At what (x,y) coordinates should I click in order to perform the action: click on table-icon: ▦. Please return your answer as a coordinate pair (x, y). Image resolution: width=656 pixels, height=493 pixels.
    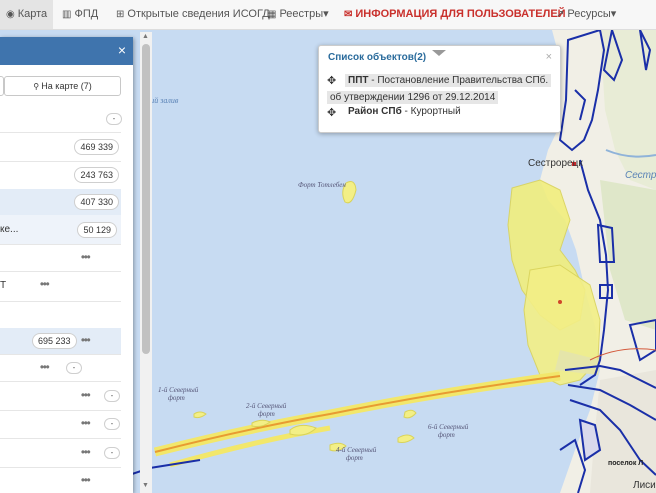
    Looking at the image, I should click on (272, 14).